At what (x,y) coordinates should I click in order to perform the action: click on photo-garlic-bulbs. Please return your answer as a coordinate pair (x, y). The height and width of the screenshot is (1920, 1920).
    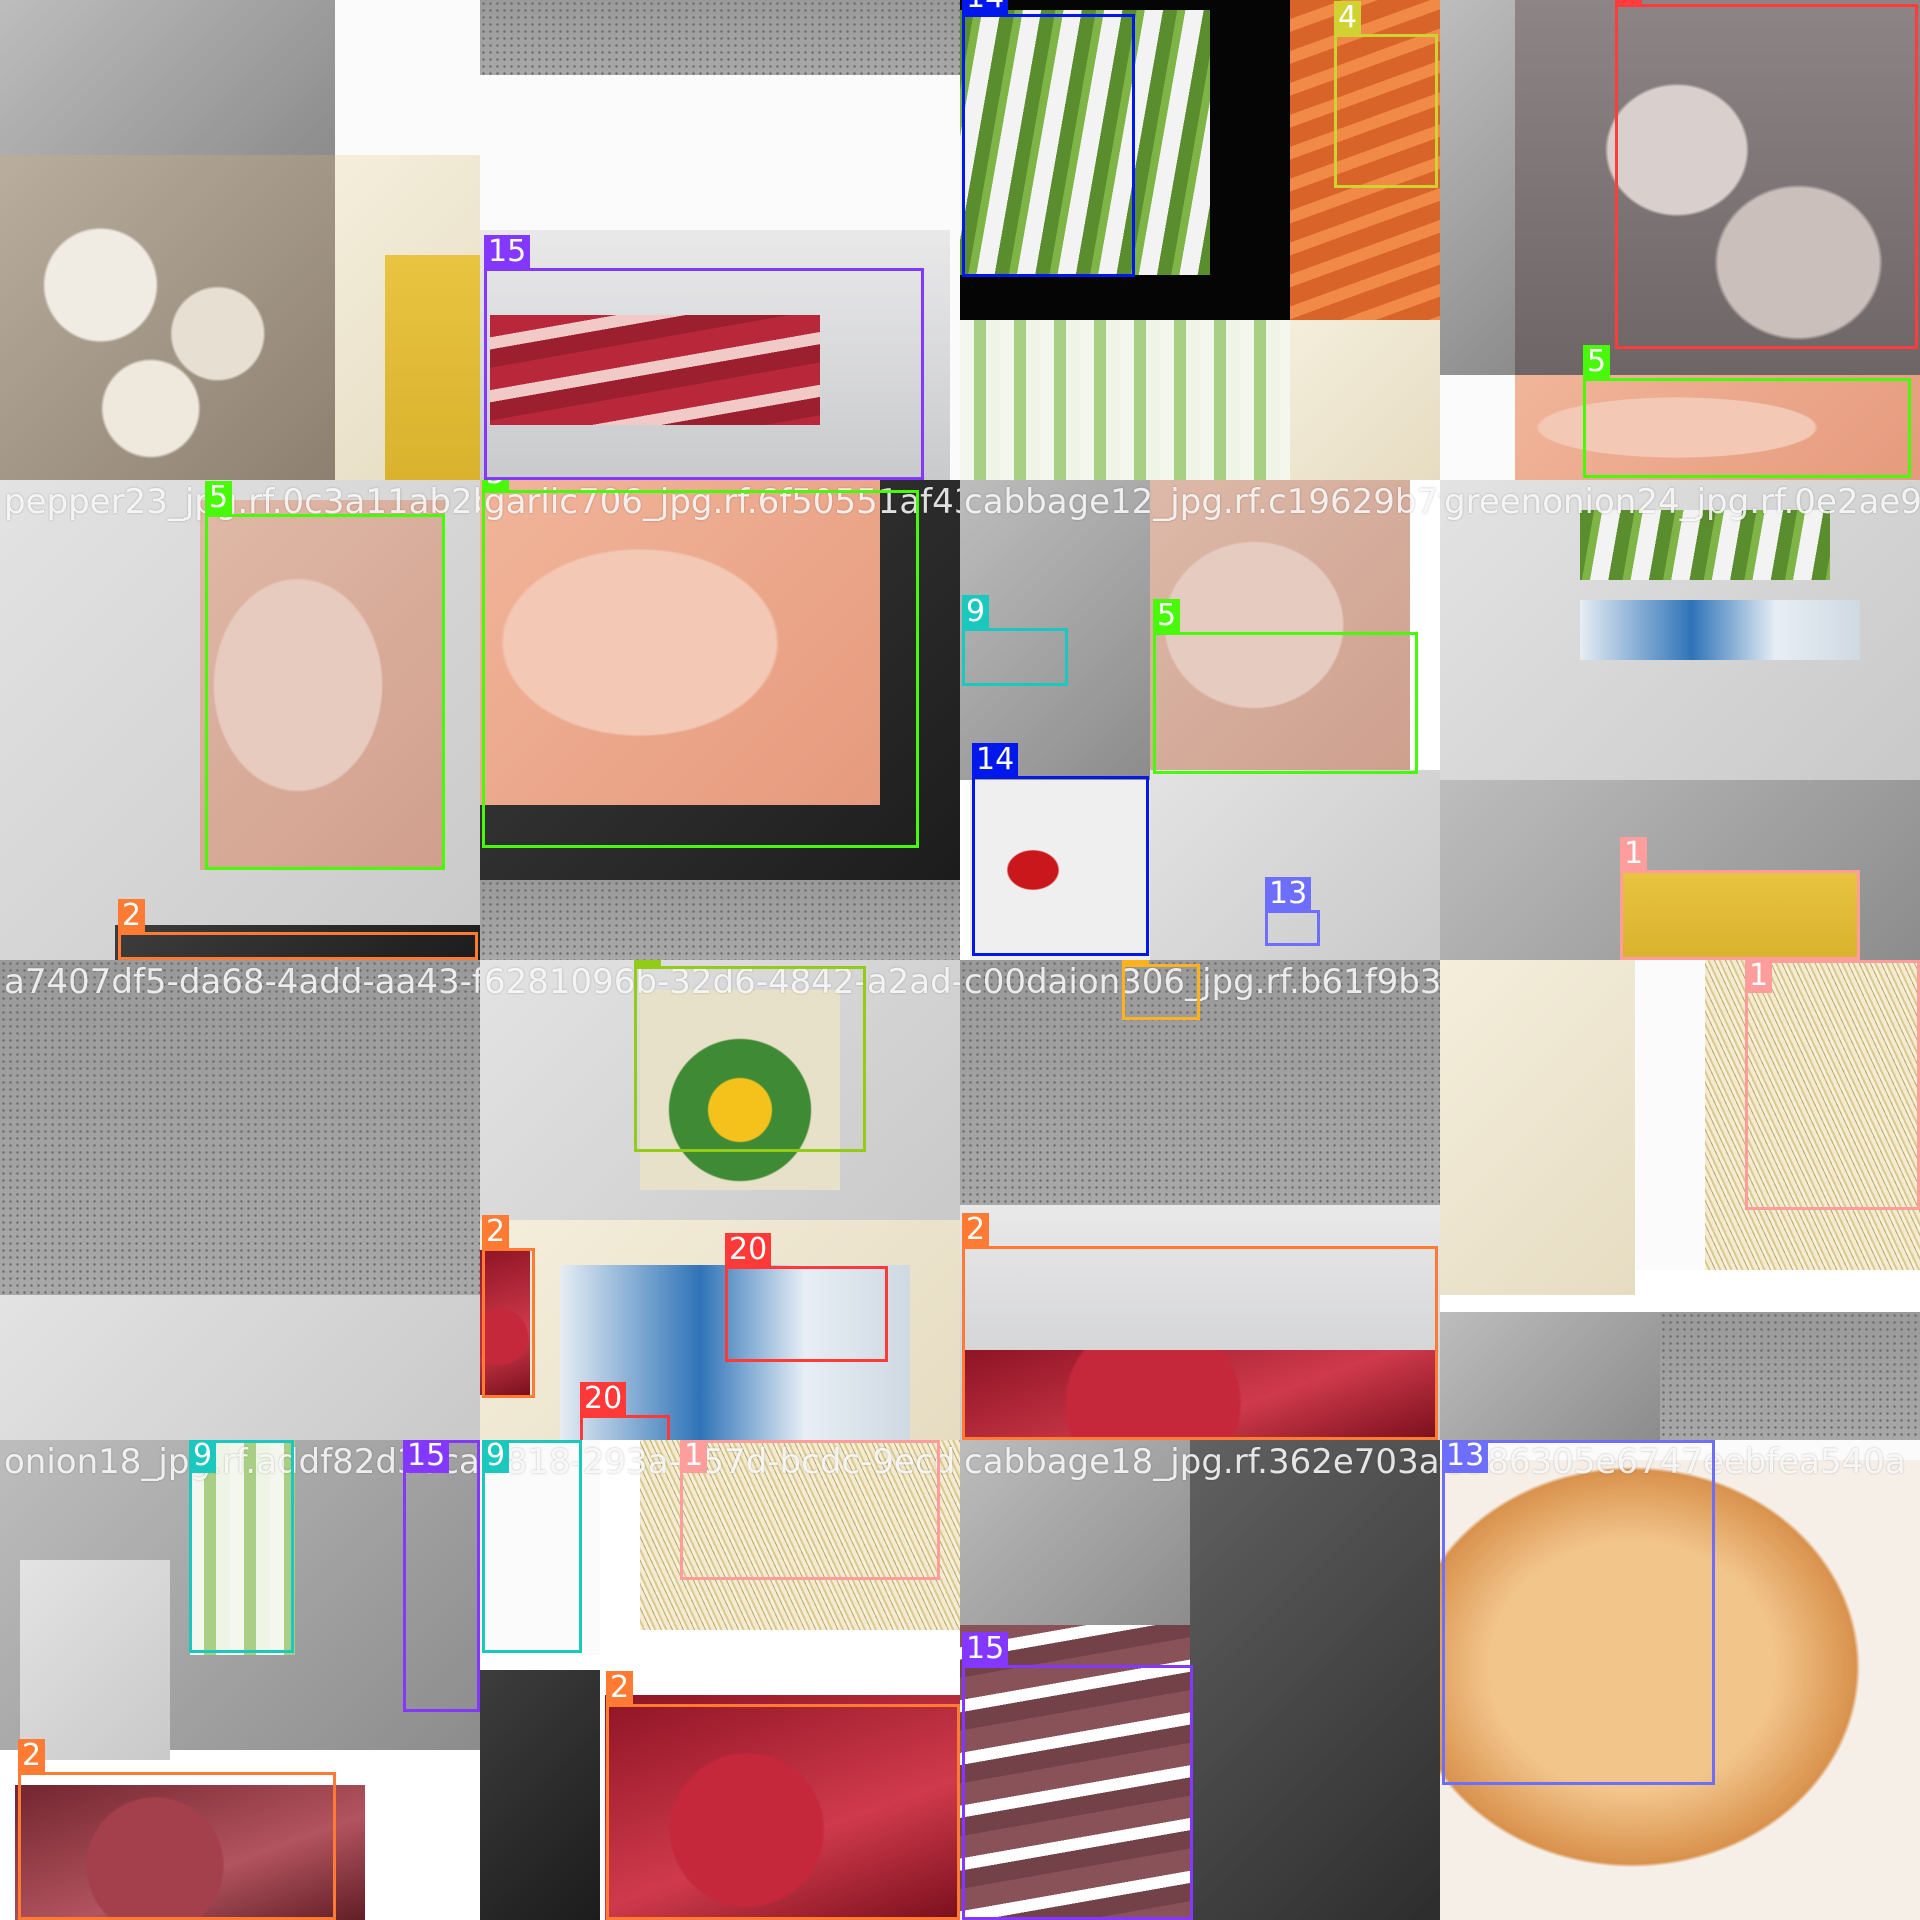
    Looking at the image, I should click on (167, 317).